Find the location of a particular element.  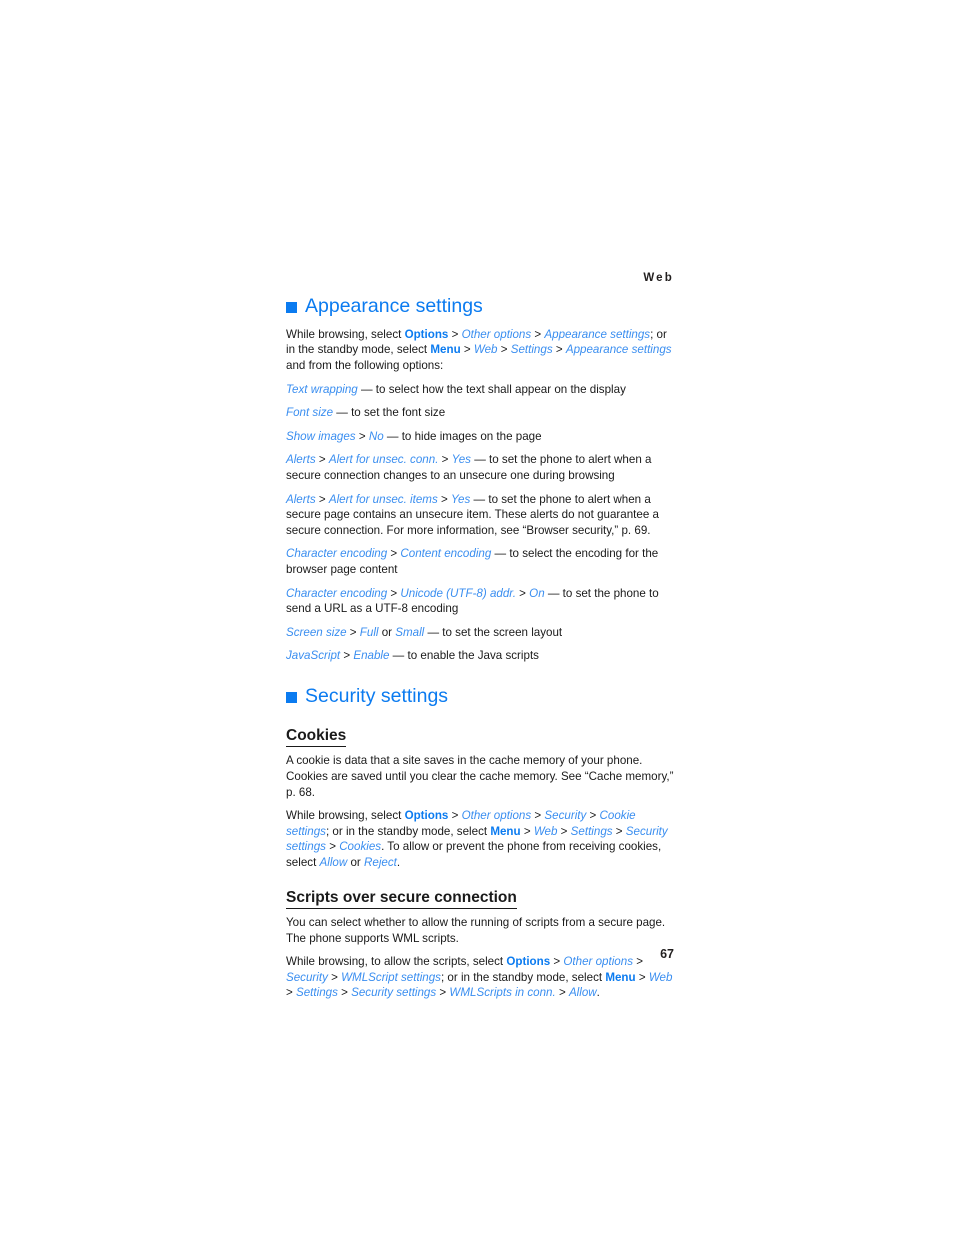

ui-term: Unicode (UTF-8) addr. is located at coordinates (458, 593).